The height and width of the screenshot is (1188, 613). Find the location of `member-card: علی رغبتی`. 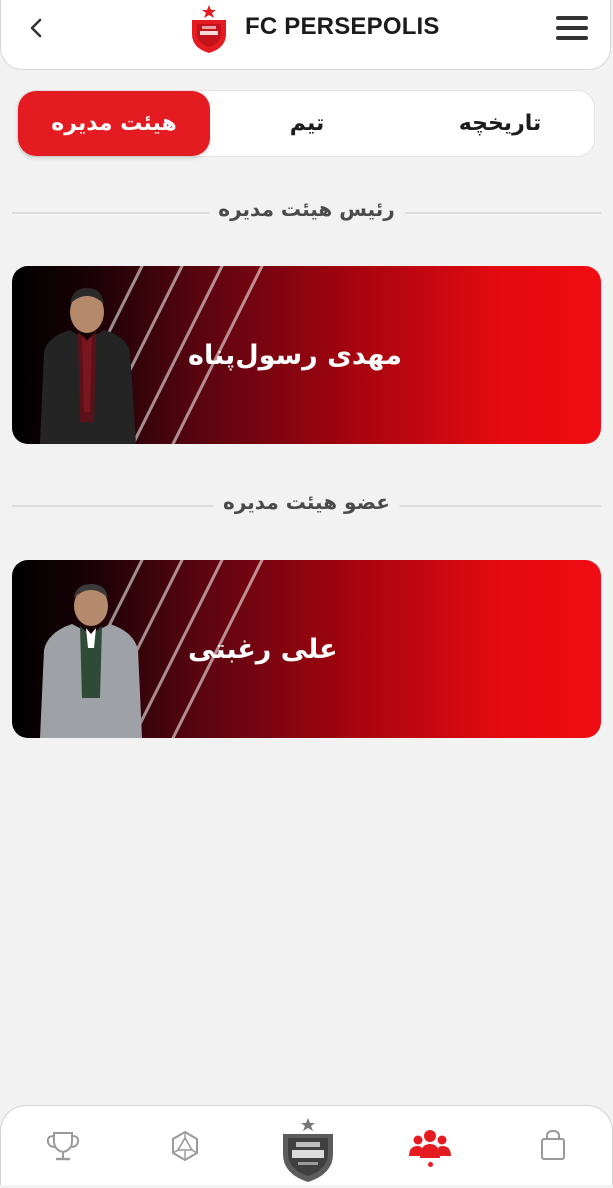

member-card: علی رغبتی is located at coordinates (306, 649).